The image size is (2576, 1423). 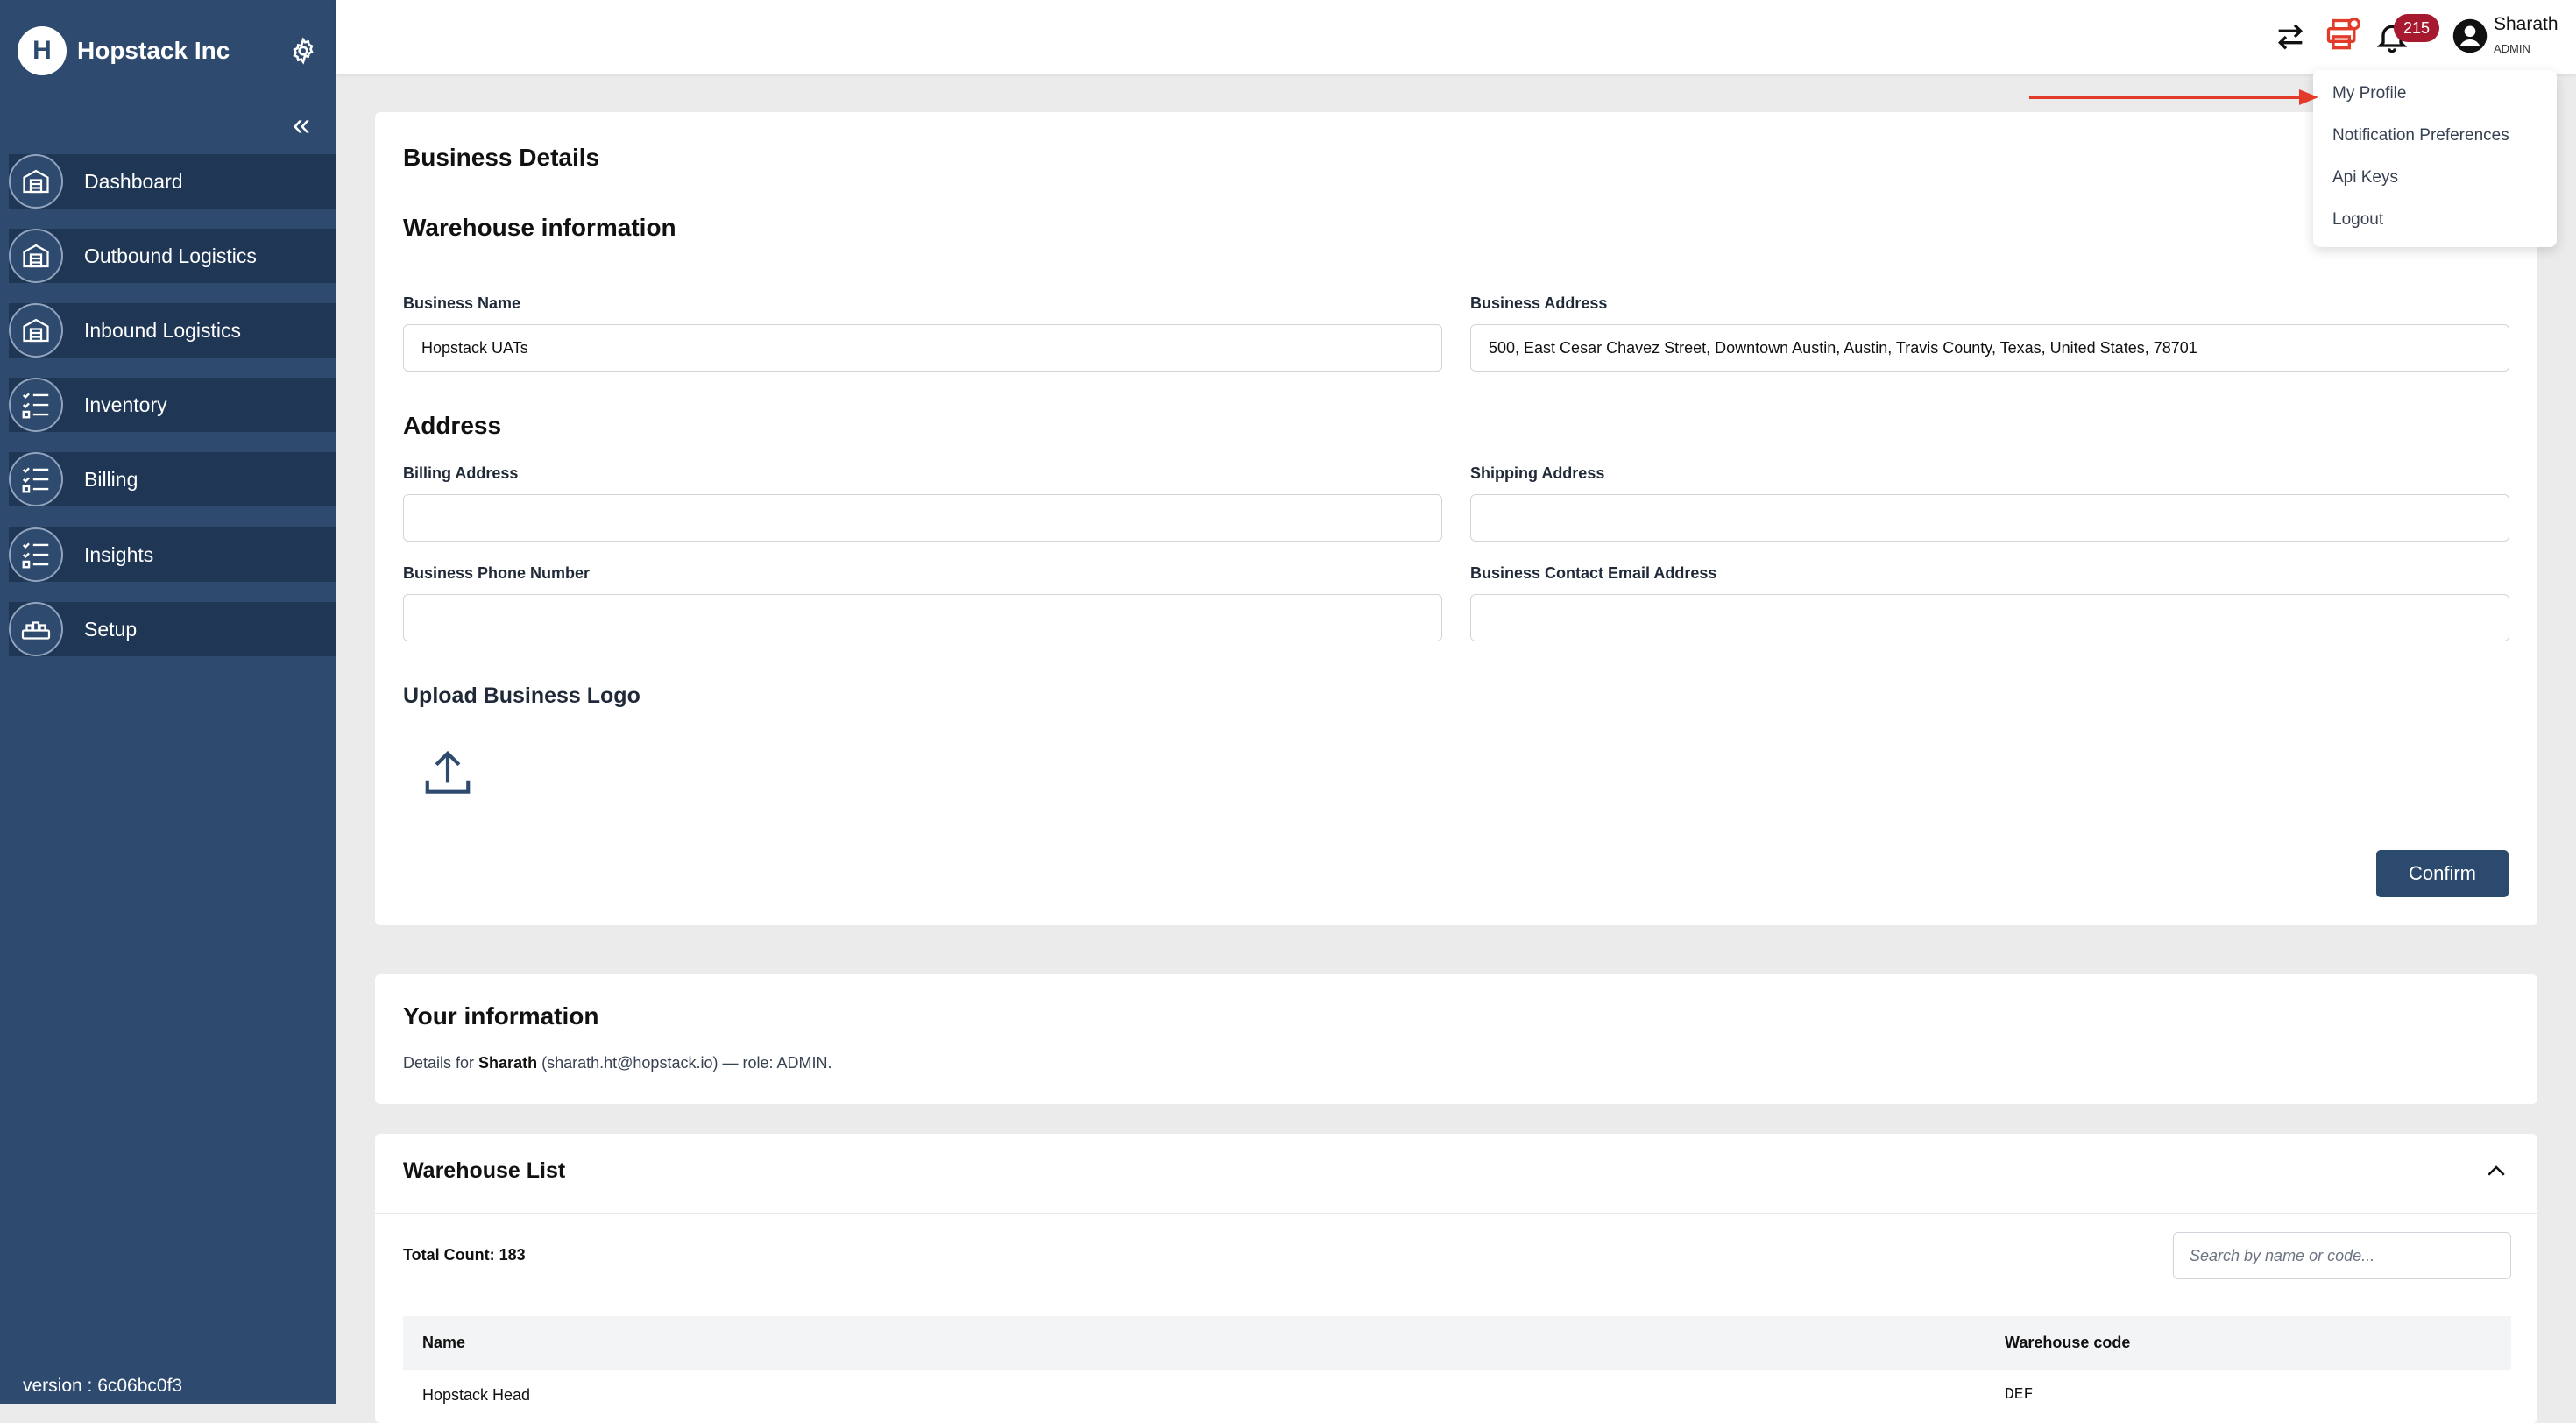 I want to click on brand: H Hopstack Inc, so click(x=124, y=50).